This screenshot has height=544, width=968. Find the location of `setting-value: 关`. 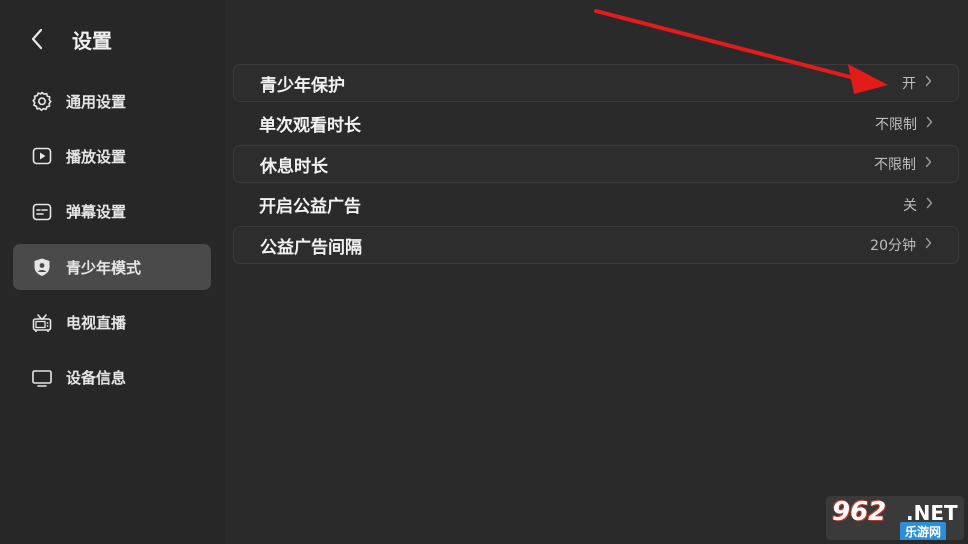

setting-value: 关 is located at coordinates (910, 205).